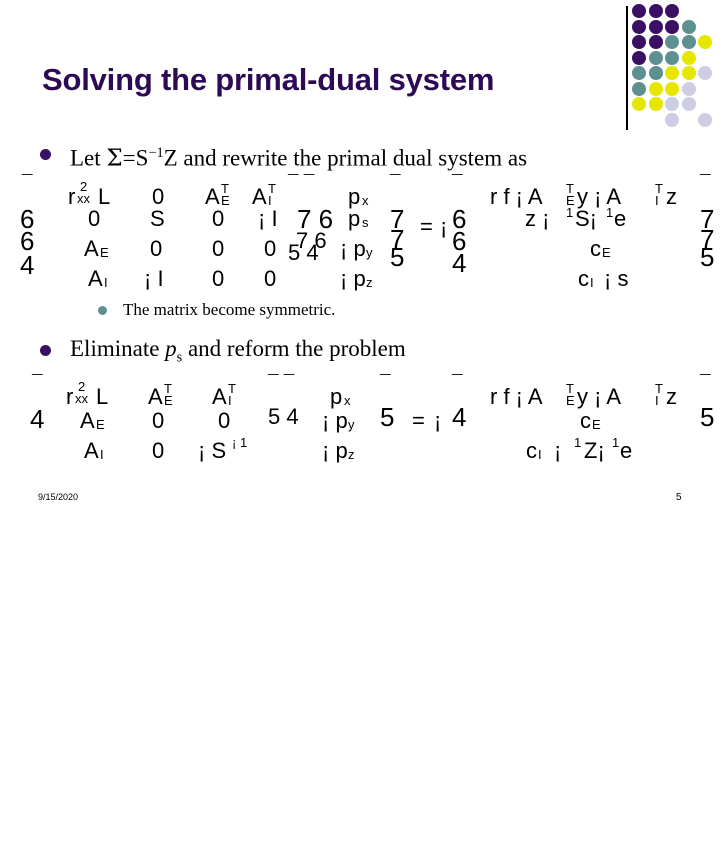  Describe the element at coordinates (102, 310) in the screenshot. I see `subbullet-marker-icon` at that location.